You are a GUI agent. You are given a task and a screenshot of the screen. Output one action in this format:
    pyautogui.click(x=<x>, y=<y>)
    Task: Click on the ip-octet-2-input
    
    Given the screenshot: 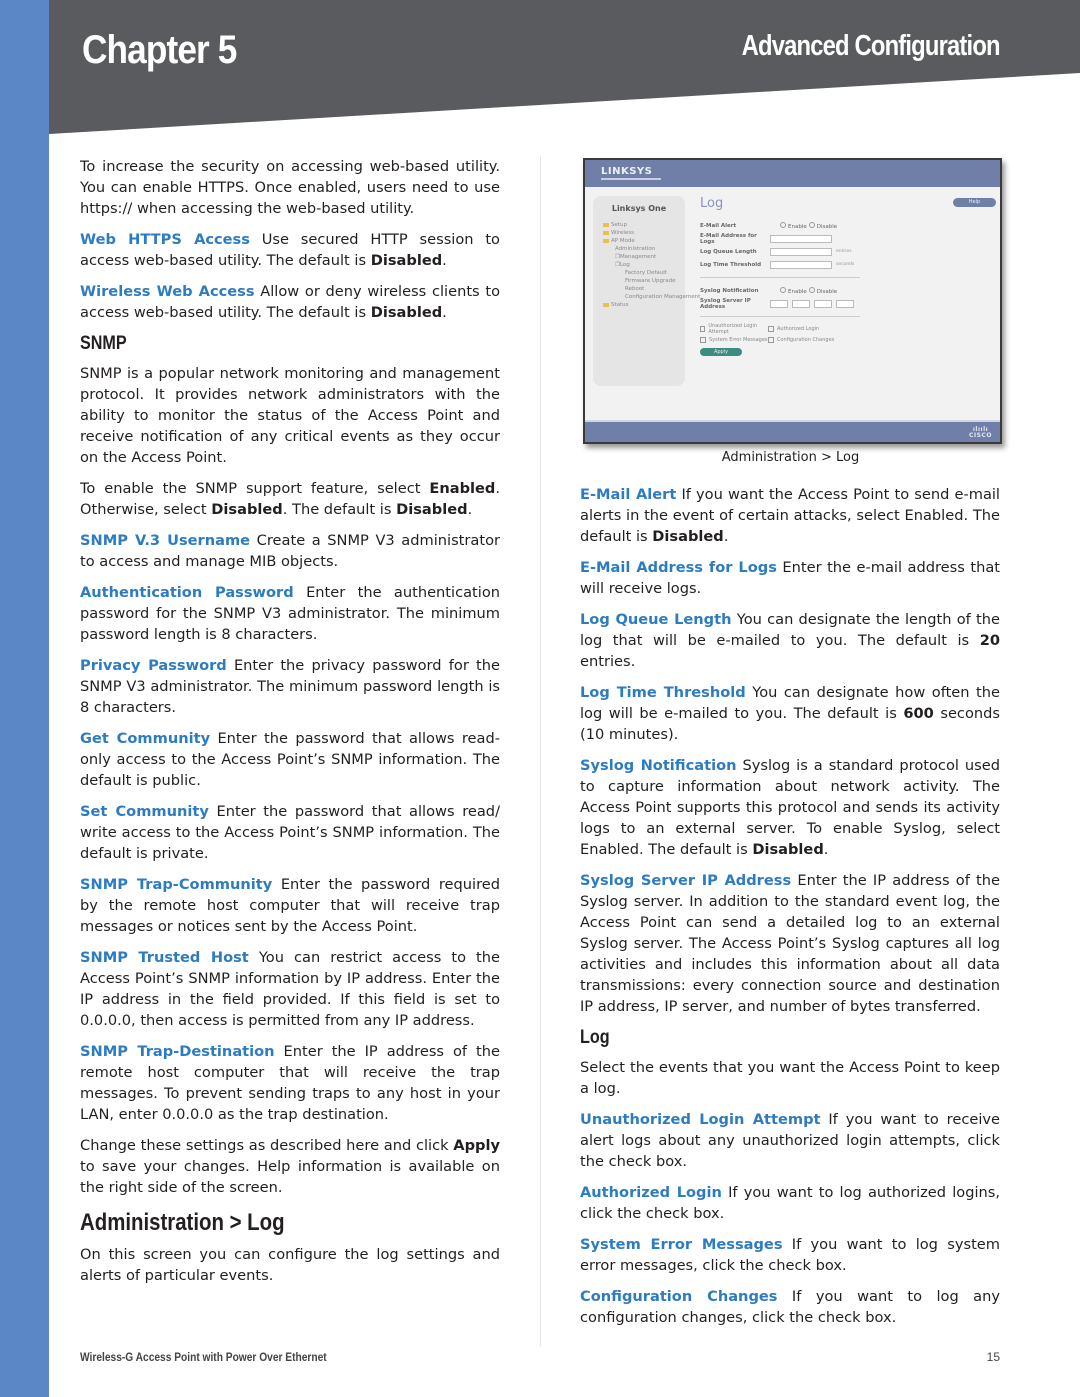 What is the action you would take?
    pyautogui.click(x=801, y=303)
    